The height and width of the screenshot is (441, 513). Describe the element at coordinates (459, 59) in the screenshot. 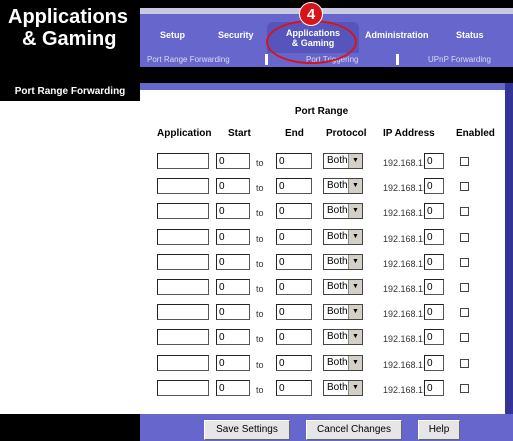

I see `subtab-upnp-forwarding: UPnP Forwarding` at that location.